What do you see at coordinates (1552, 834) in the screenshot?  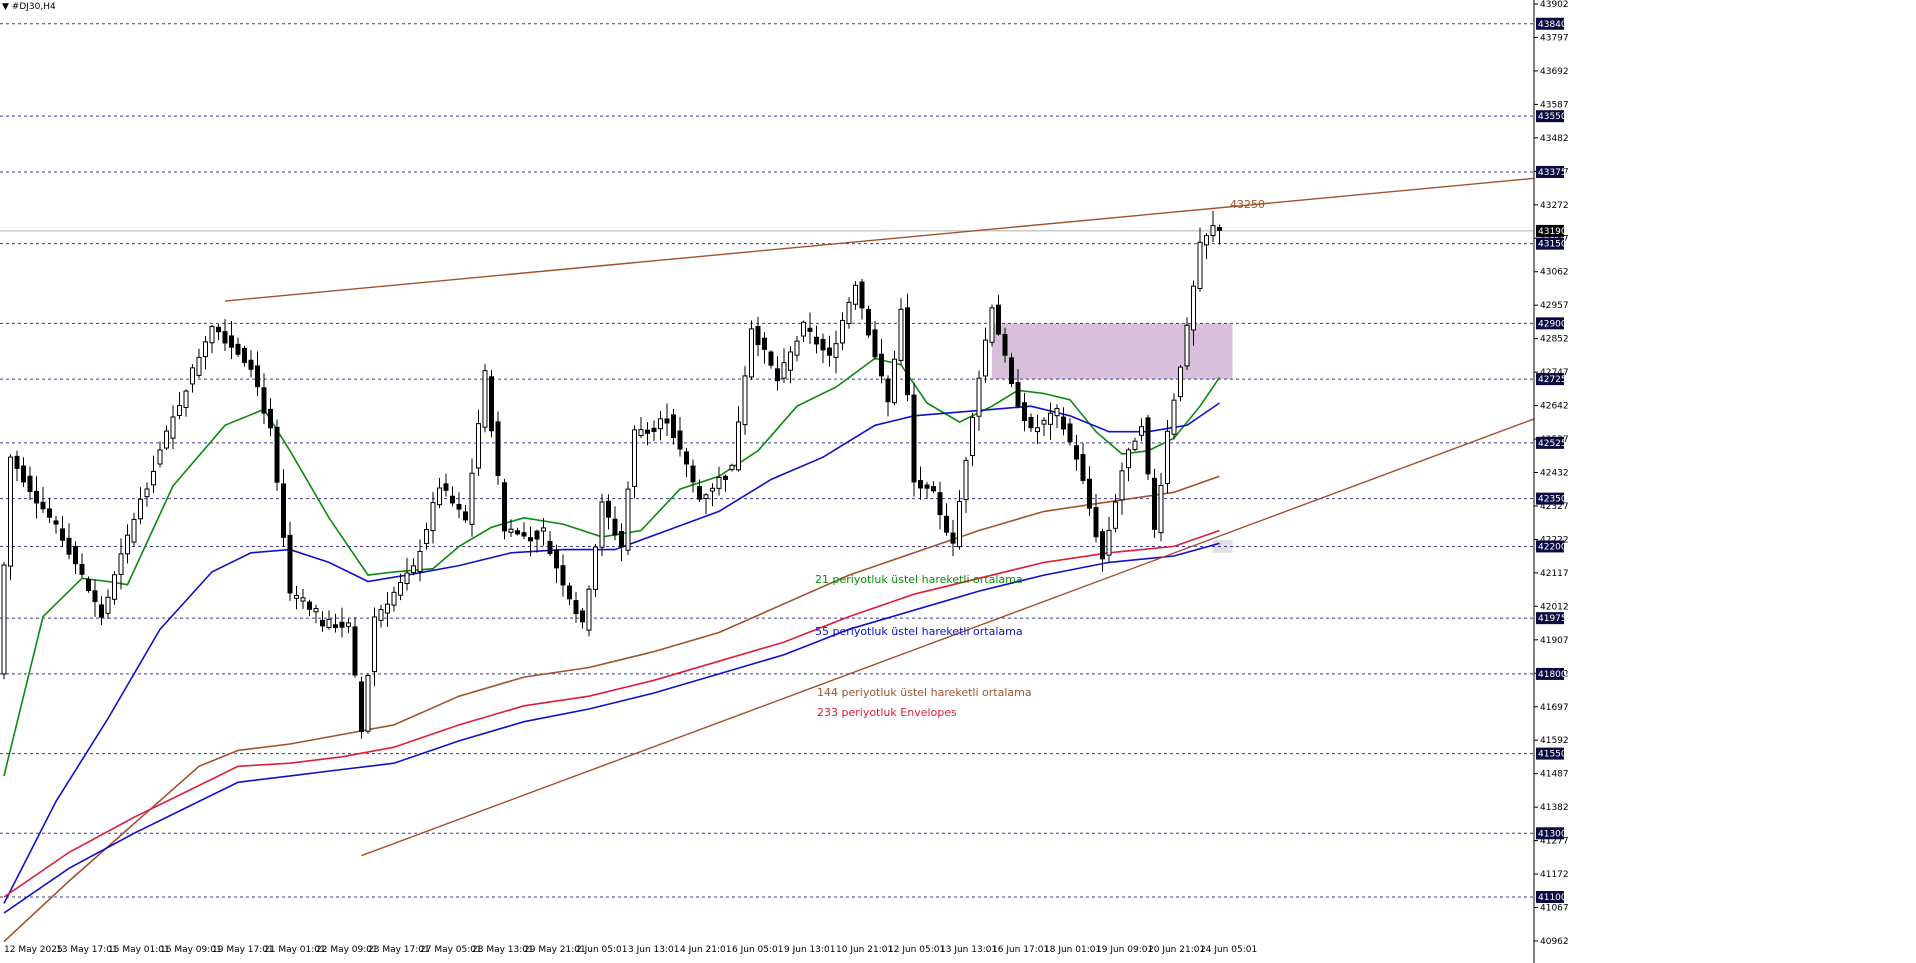 I see `level-label-text: 41300` at bounding box center [1552, 834].